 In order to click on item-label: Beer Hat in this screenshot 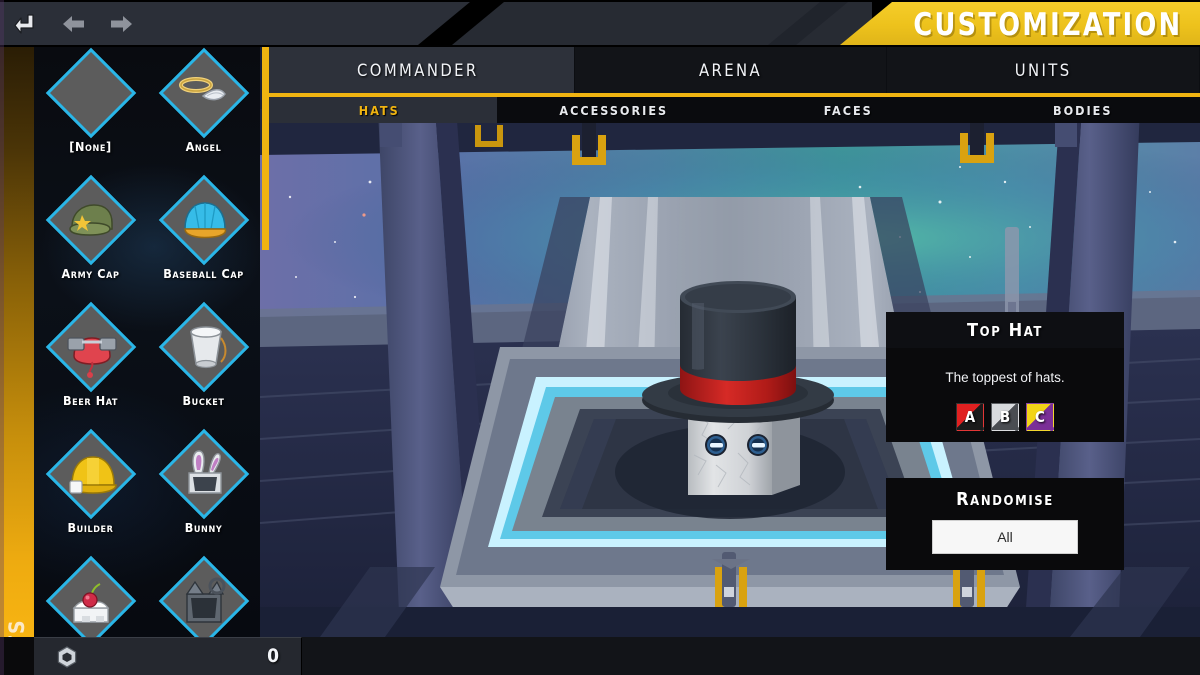, I will do `click(90, 400)`.